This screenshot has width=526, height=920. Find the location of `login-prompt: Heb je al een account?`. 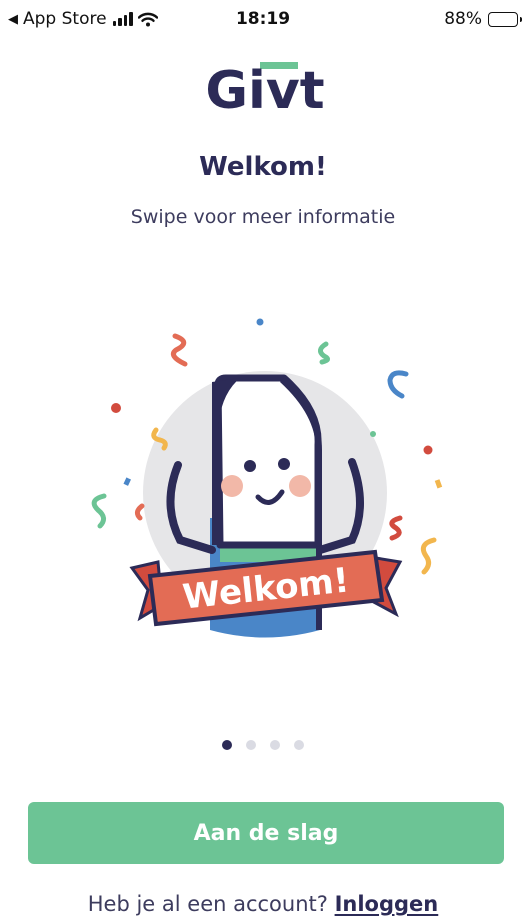

login-prompt: Heb je al een account? is located at coordinates (211, 904).